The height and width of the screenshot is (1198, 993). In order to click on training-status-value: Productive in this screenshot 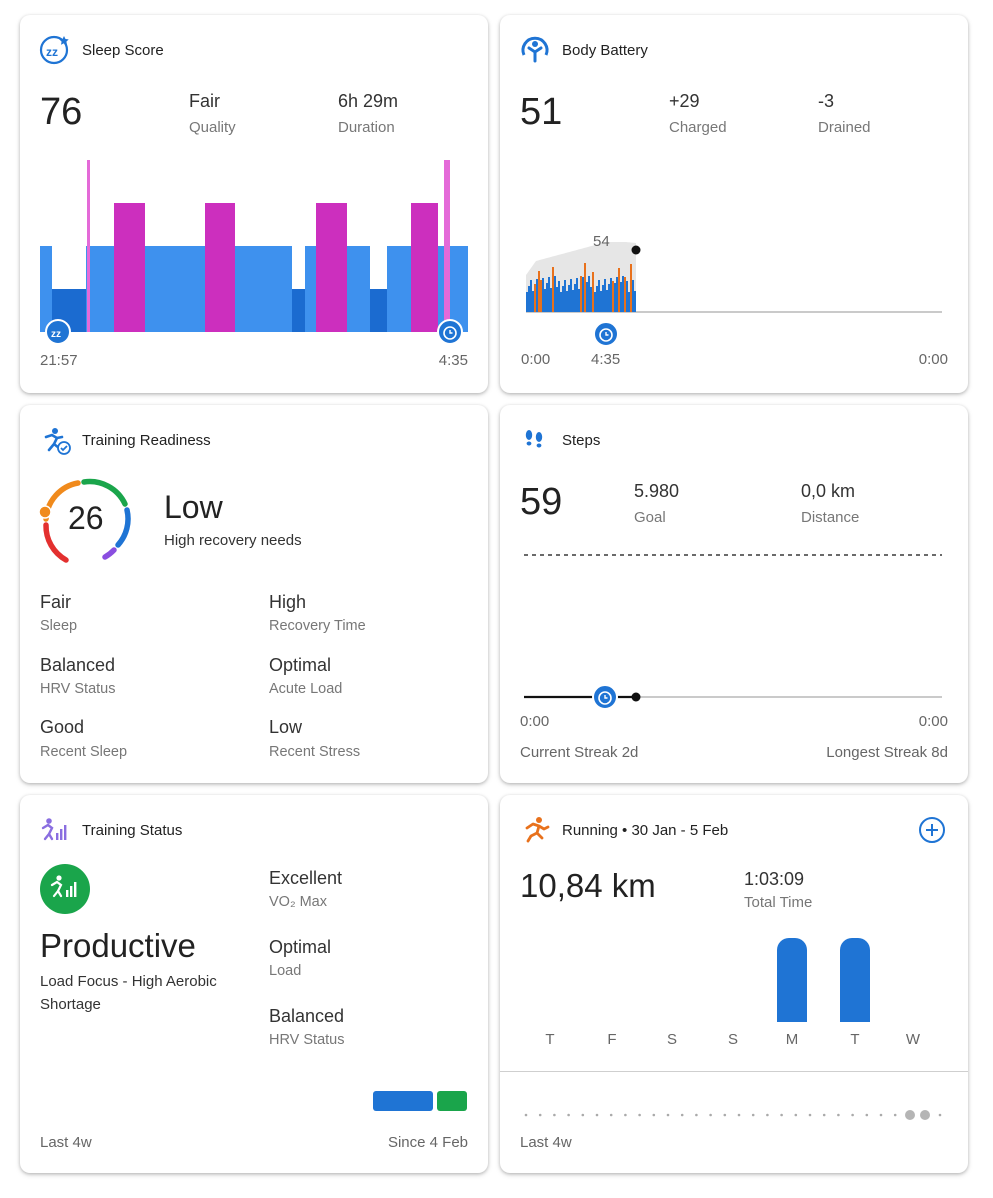, I will do `click(118, 945)`.